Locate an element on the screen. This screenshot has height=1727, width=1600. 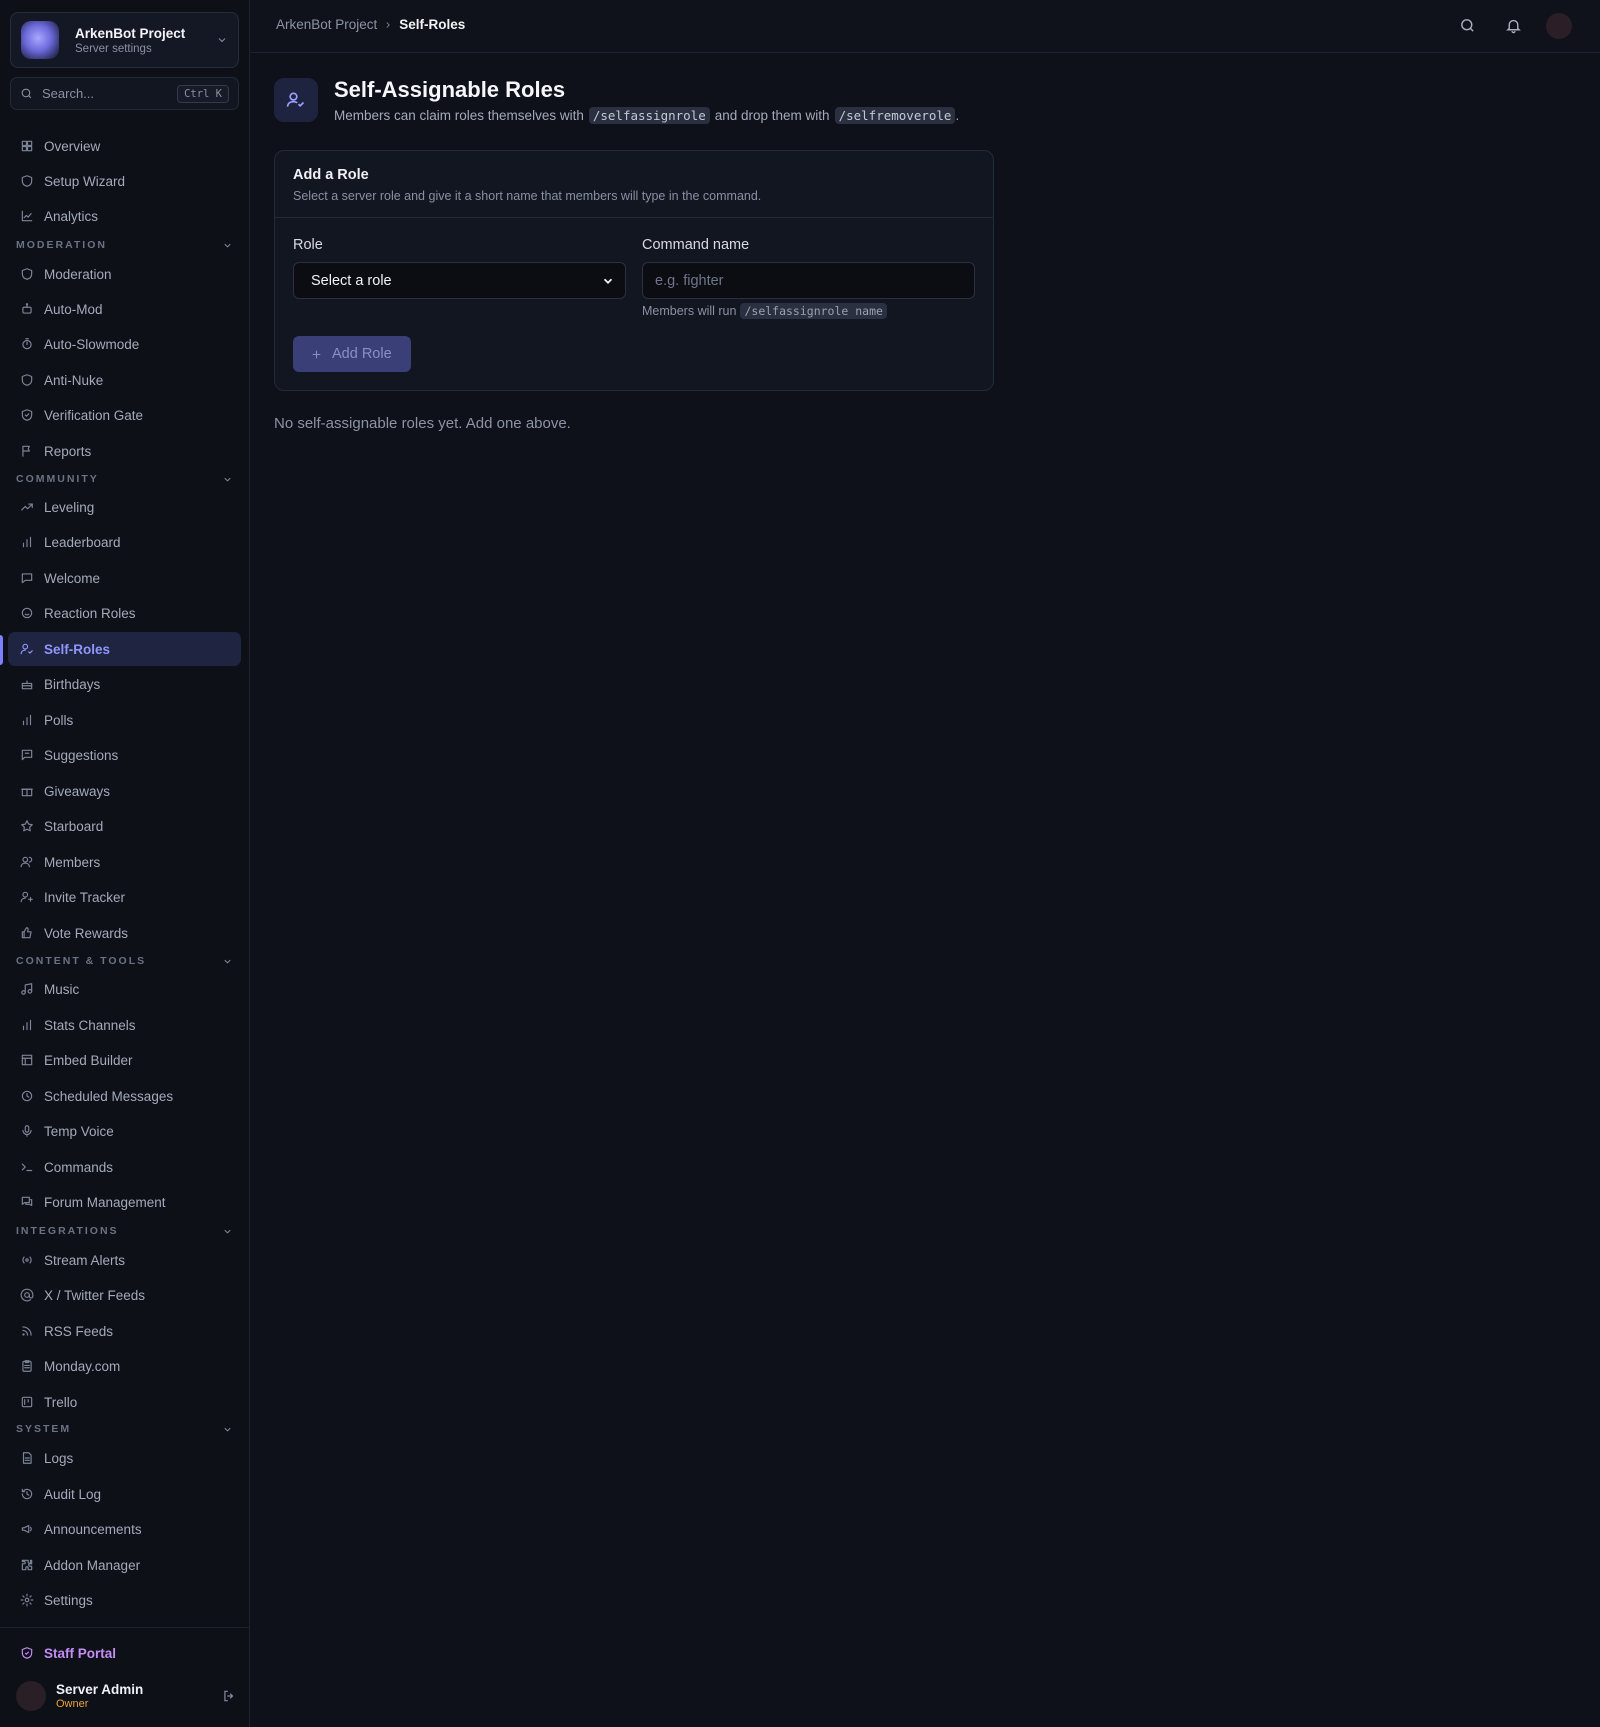
bar-chart-icon is located at coordinates (27, 720).